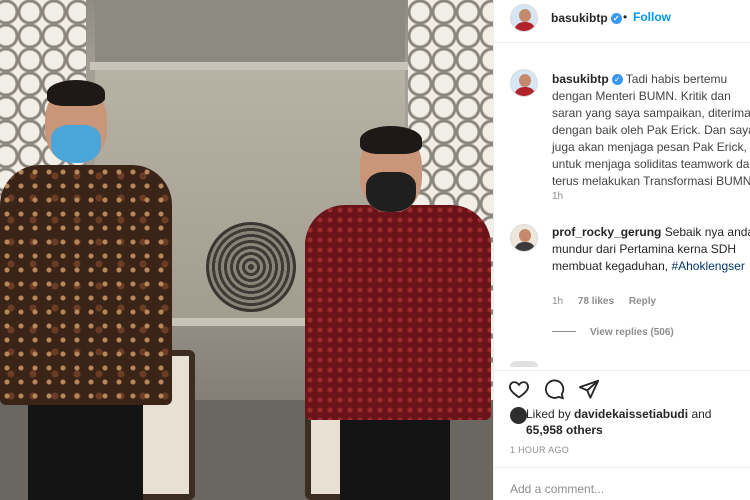  What do you see at coordinates (250, 66) in the screenshot?
I see `shelf` at bounding box center [250, 66].